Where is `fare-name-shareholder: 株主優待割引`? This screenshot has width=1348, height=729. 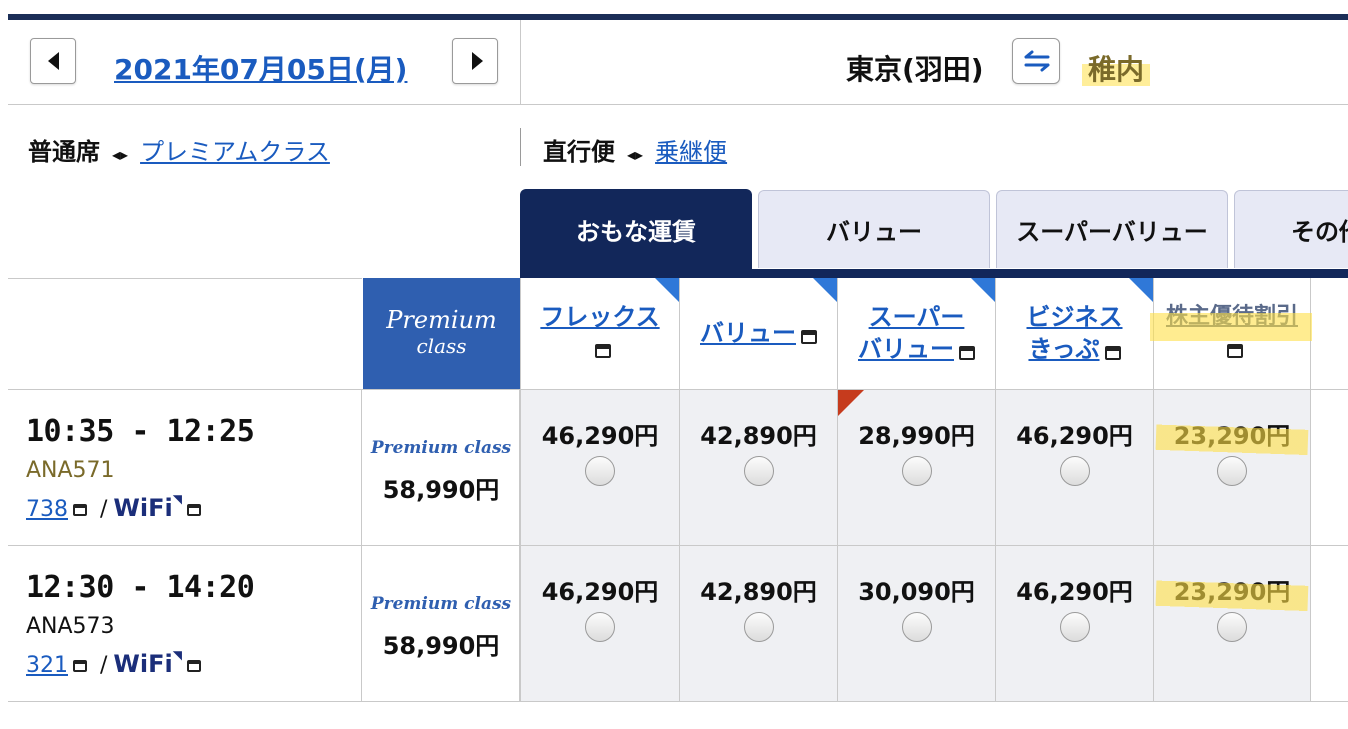 fare-name-shareholder: 株主優待割引 is located at coordinates (1232, 317).